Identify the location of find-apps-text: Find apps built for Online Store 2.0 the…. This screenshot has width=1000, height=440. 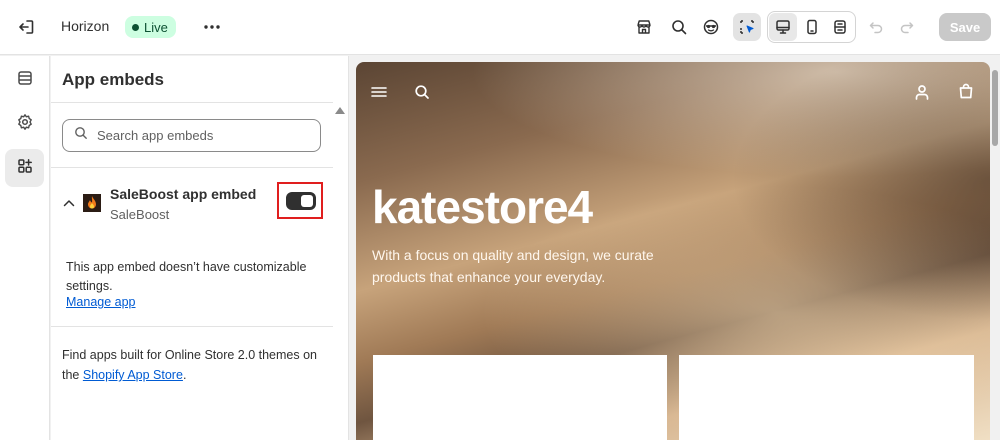
(192, 365).